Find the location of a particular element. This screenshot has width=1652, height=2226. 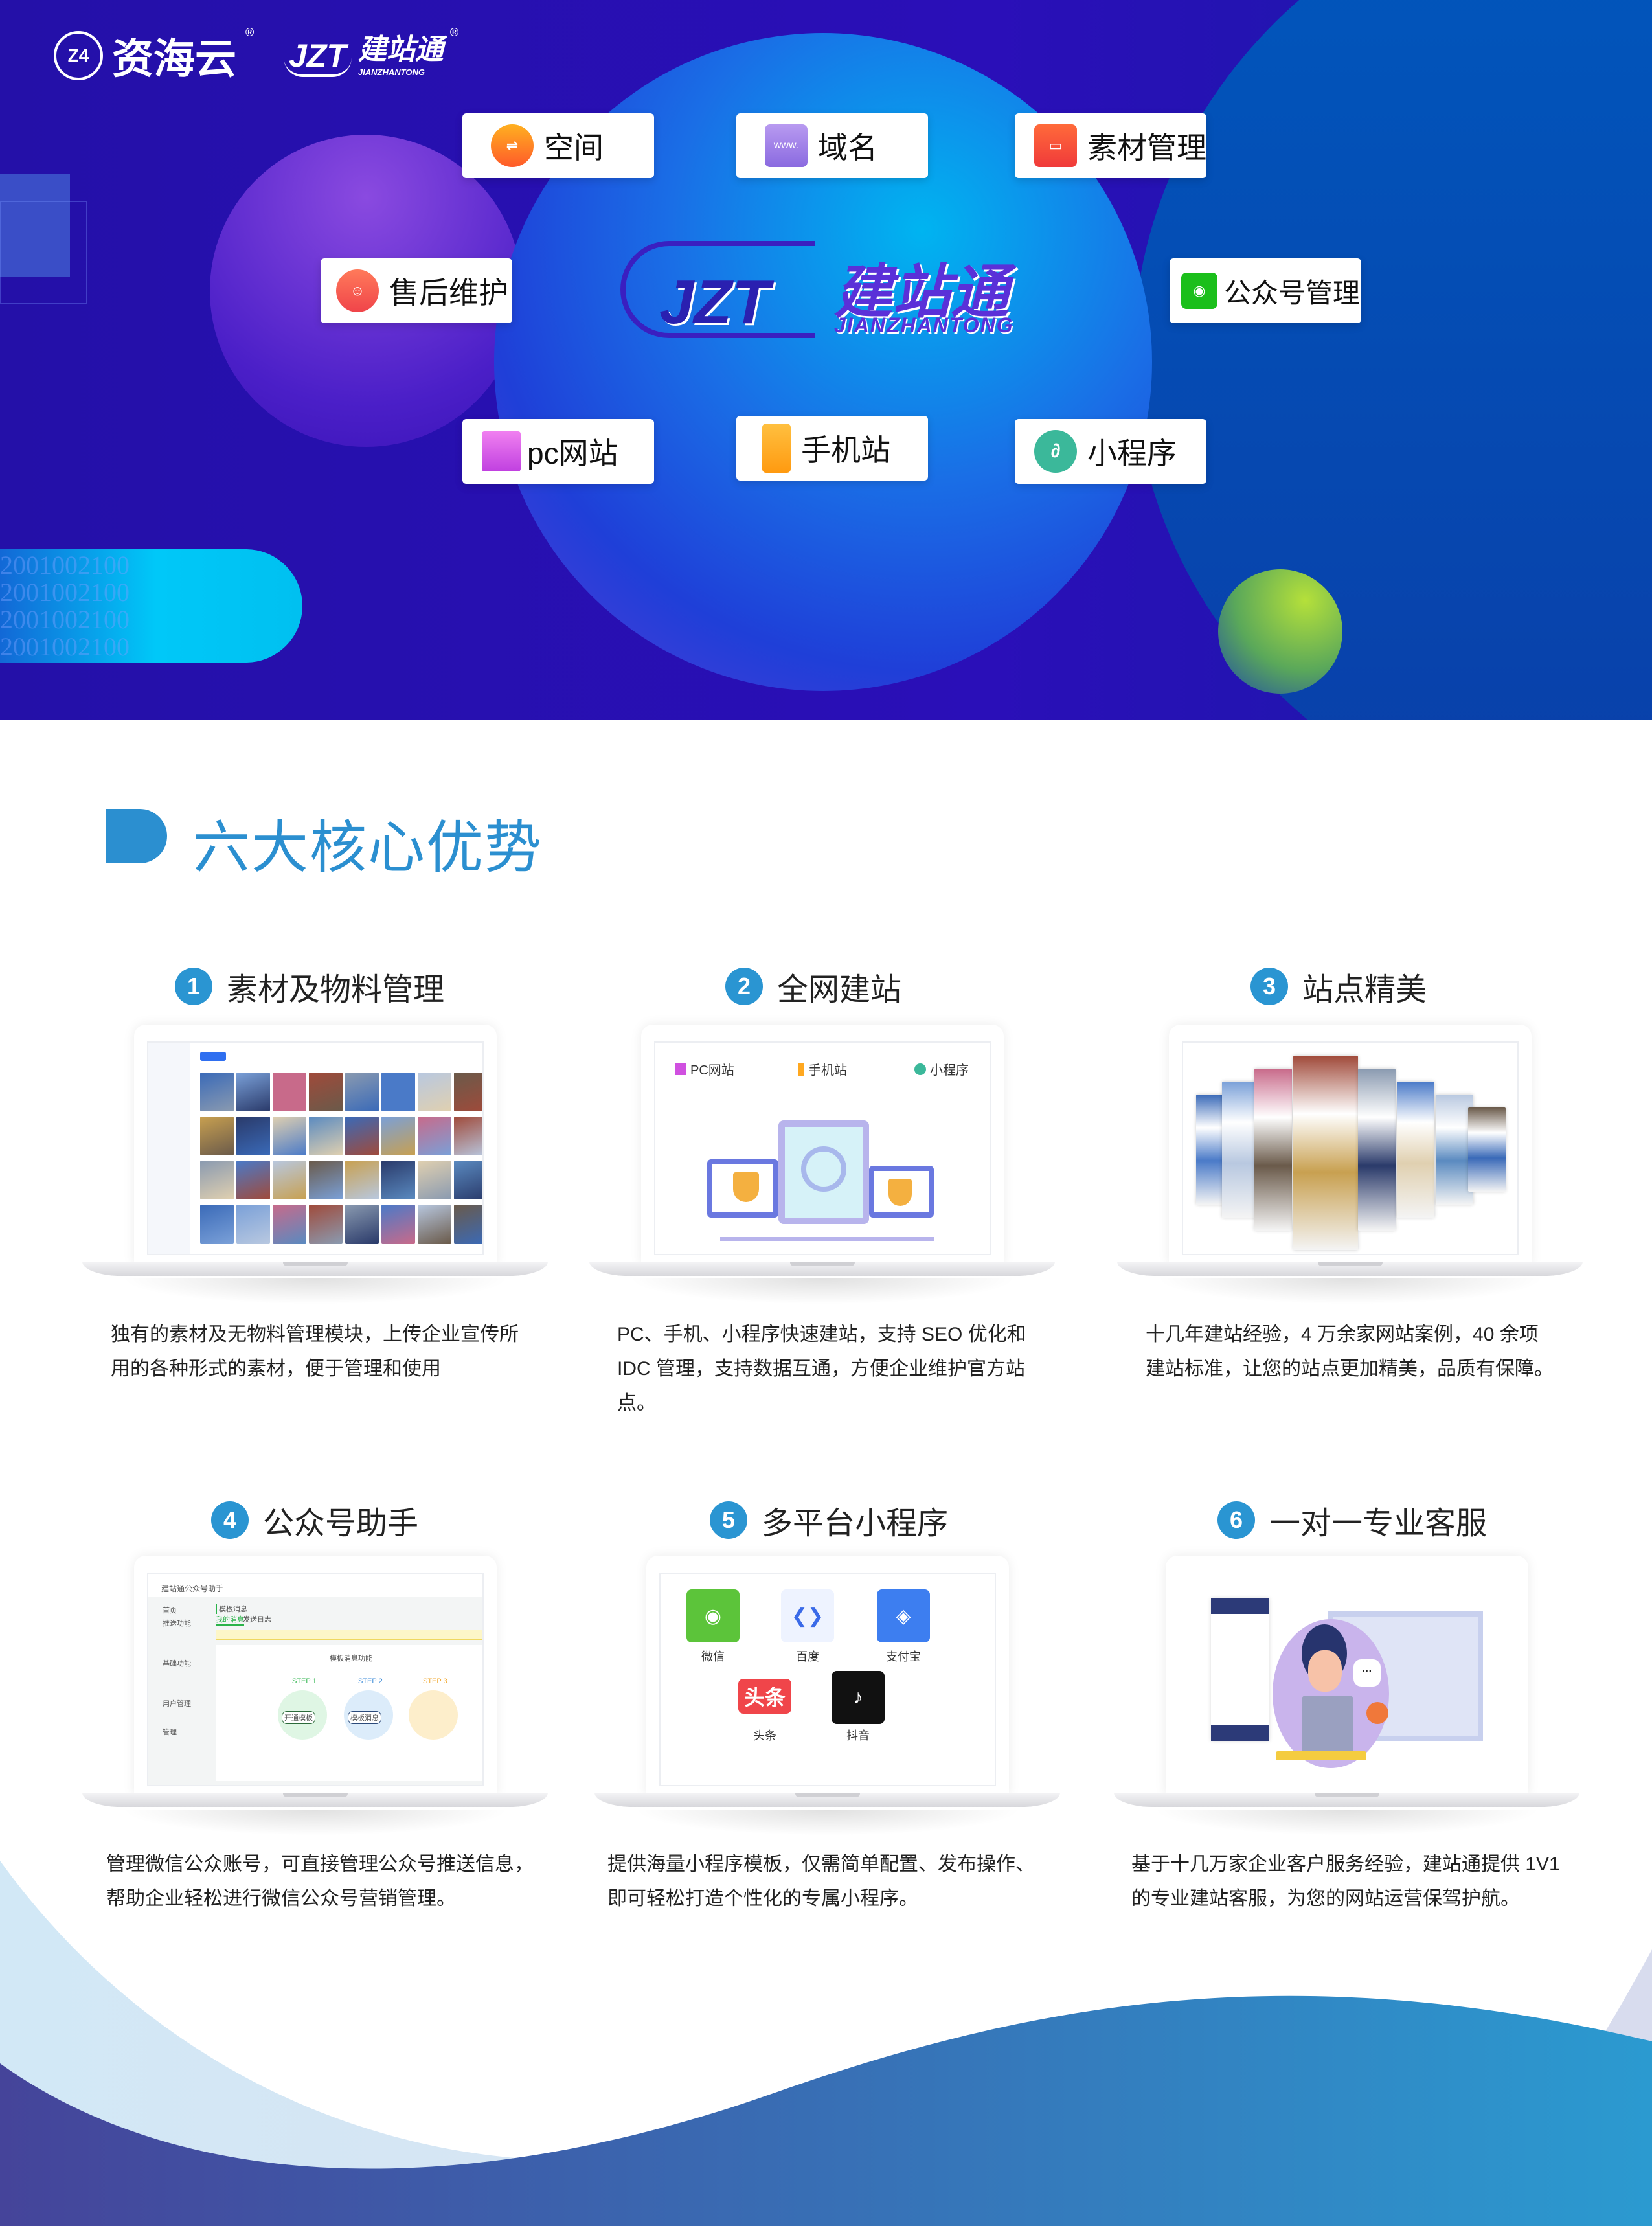

card-title-4: 4 公众号助手 is located at coordinates (315, 1520).